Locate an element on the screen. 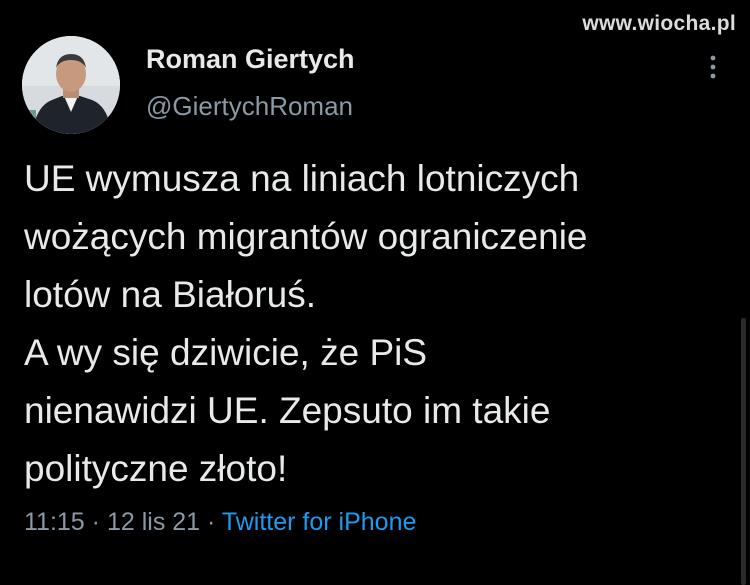  tweet-meta: 11:15 · 12 lis 21 · Twitter for iPhone is located at coordinates (220, 522).